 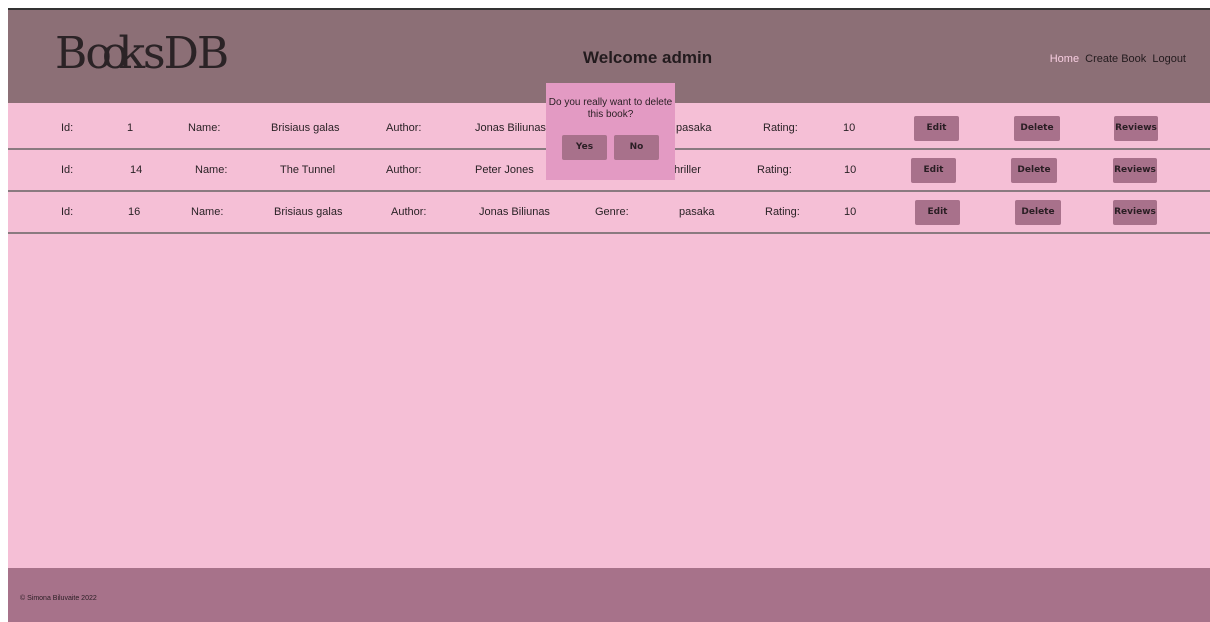 I want to click on logo-text-3: ksDB, so click(x=173, y=53).